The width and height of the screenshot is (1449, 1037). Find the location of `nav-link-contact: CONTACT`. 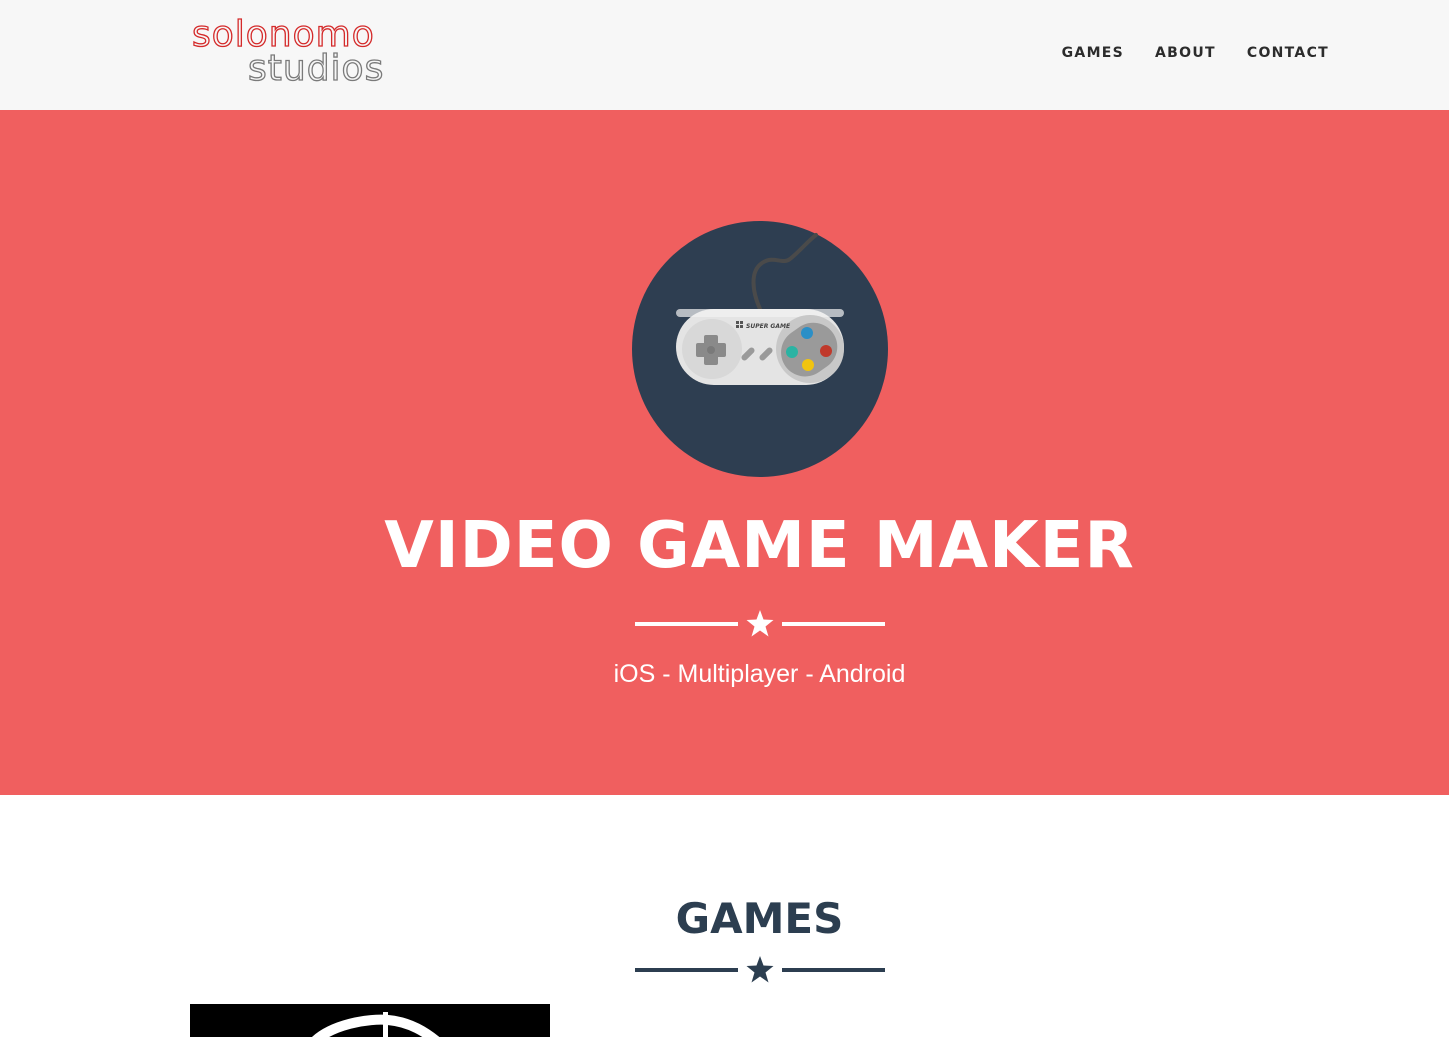

nav-link-contact: CONTACT is located at coordinates (1288, 53).